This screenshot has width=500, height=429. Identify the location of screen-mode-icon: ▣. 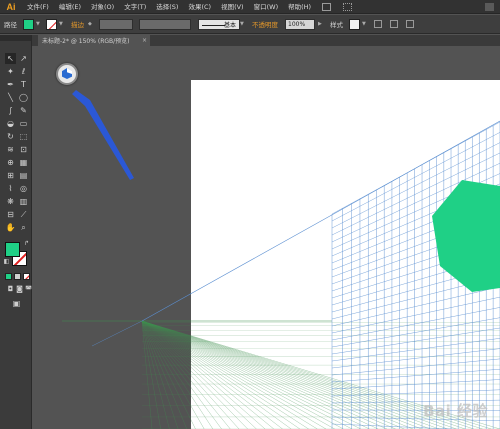
(16, 303).